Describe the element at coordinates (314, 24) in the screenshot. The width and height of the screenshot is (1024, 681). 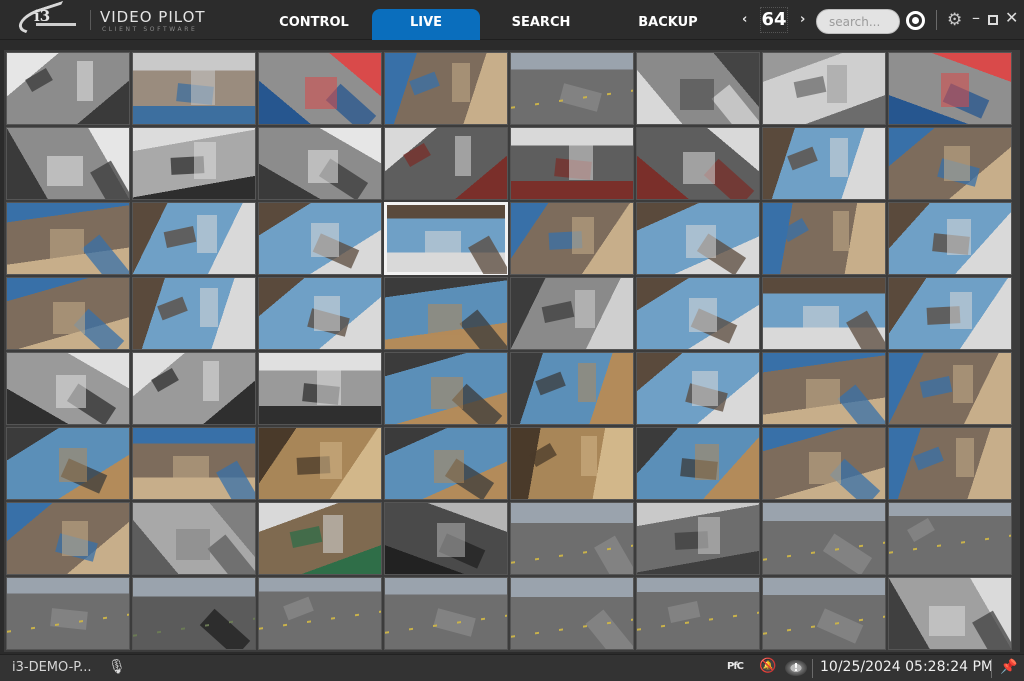
I see `tab-control: CONTROL` at that location.